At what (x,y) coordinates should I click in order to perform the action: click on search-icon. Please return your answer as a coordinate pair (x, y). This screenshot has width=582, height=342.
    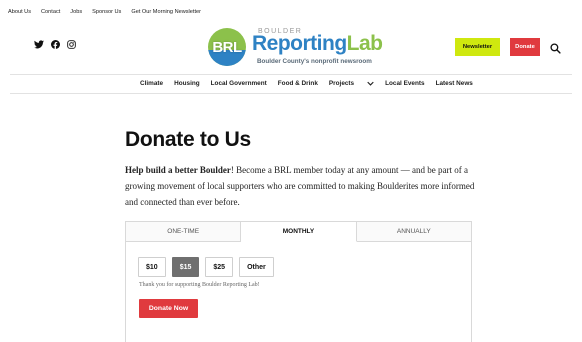
    Looking at the image, I should click on (555, 50).